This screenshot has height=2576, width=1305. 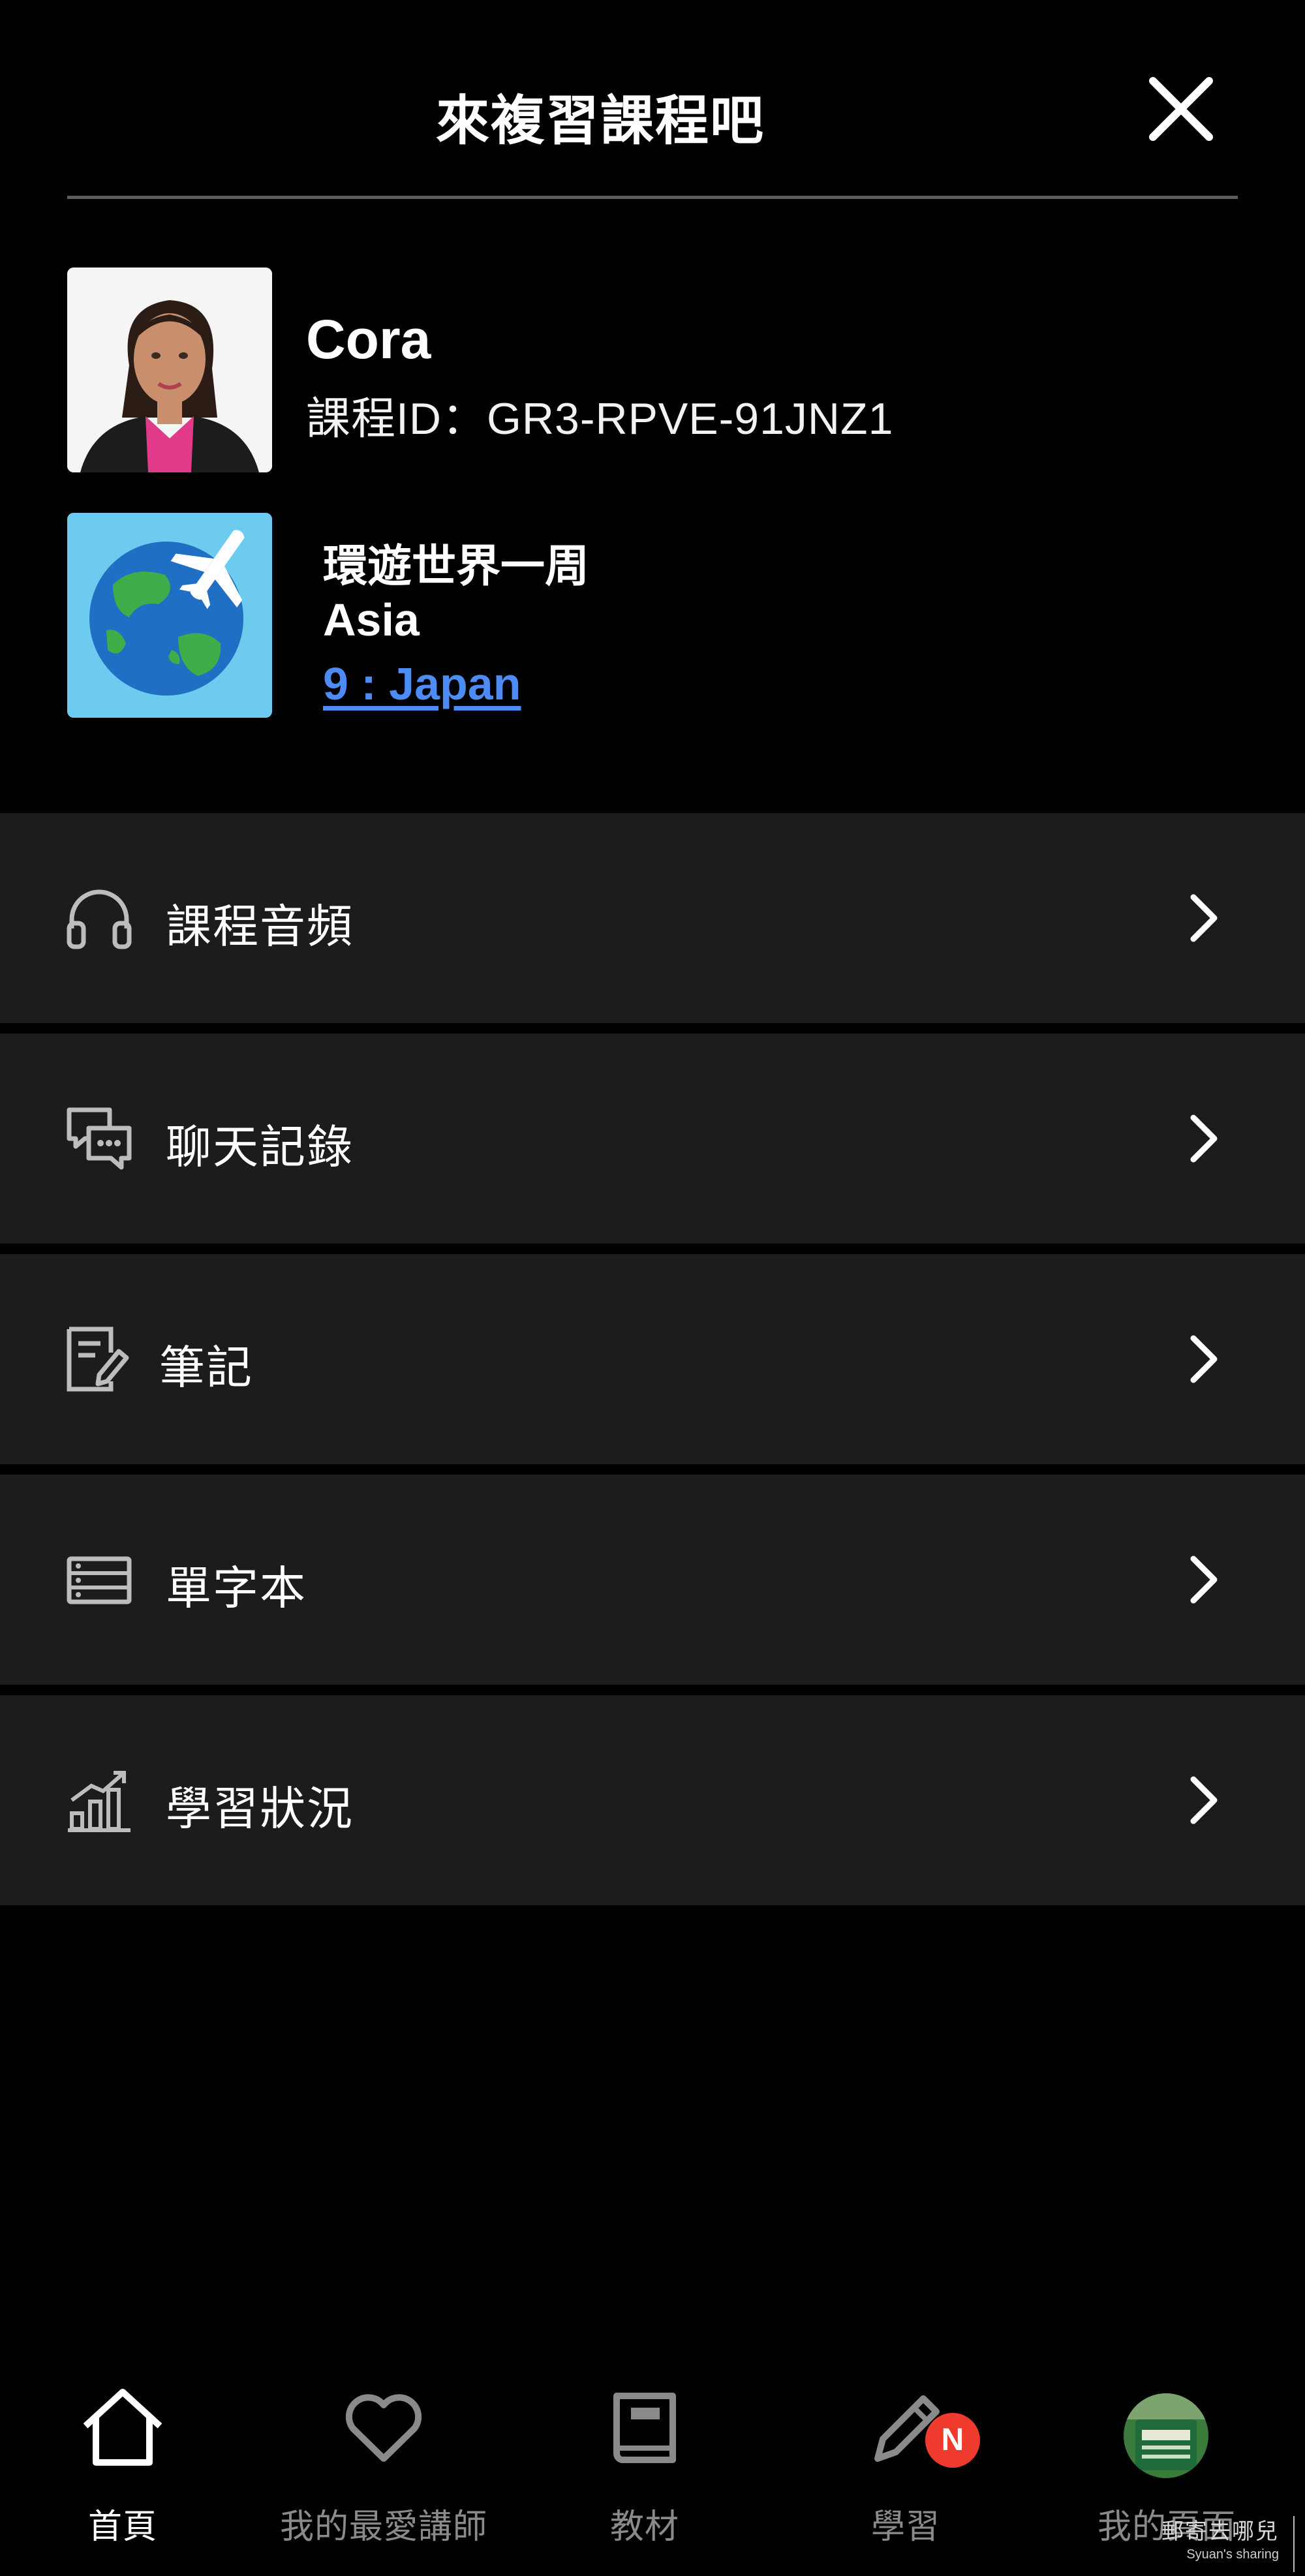 What do you see at coordinates (905, 2468) in the screenshot?
I see `tab-learning: 學習` at bounding box center [905, 2468].